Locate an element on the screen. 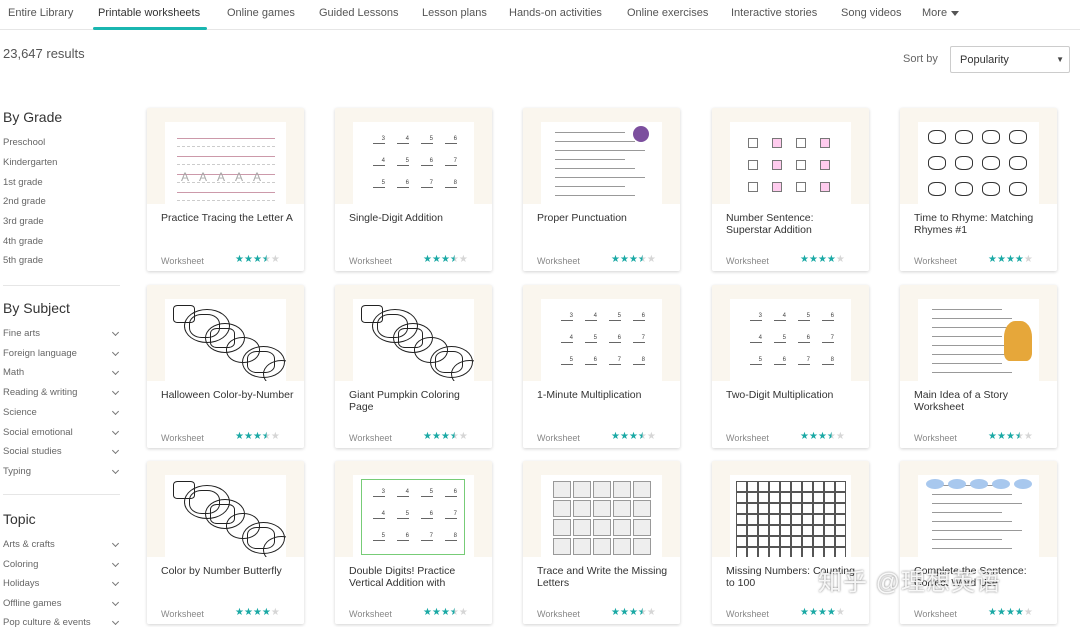 Image resolution: width=1080 pixels, height=627 pixels. tab-hands-on-activities: Hands-on activities is located at coordinates (555, 13).